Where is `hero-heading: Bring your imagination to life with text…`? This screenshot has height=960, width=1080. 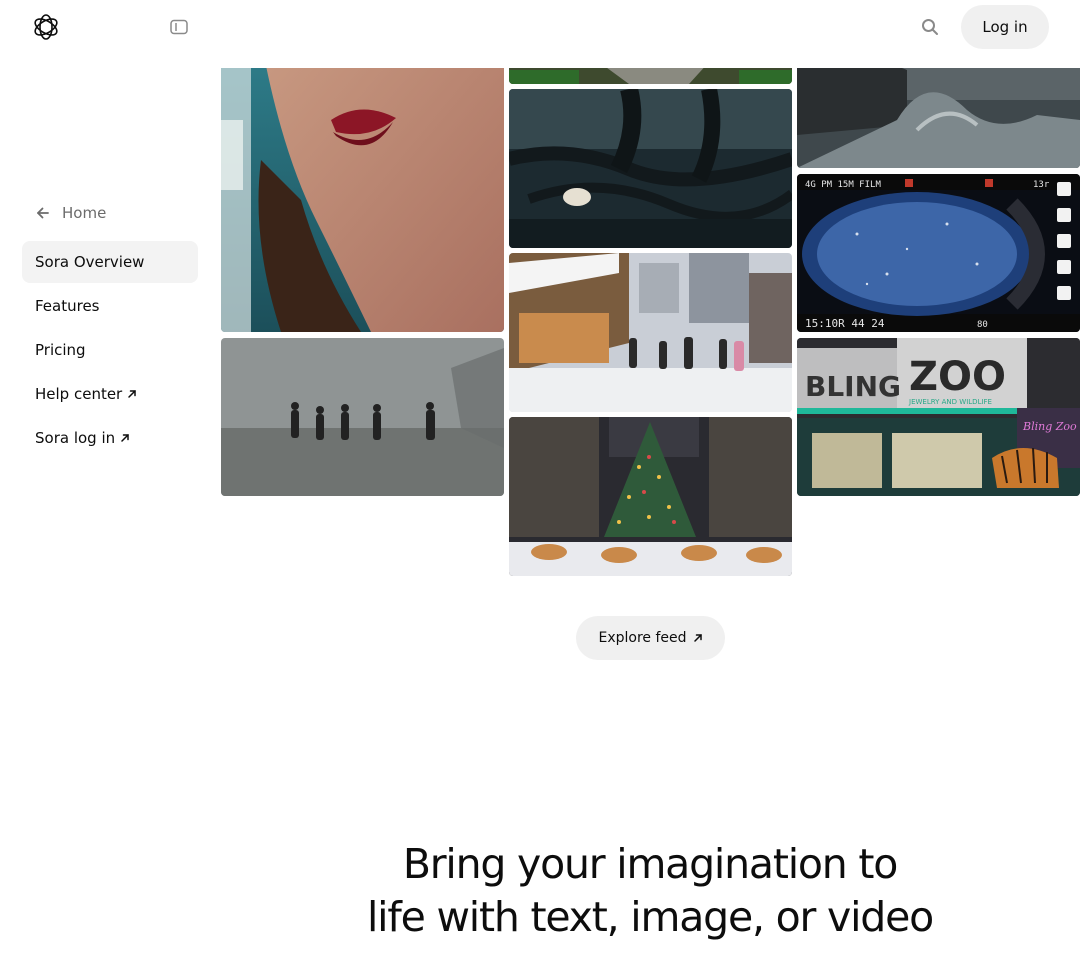 hero-heading: Bring your imagination to life with text… is located at coordinates (650, 891).